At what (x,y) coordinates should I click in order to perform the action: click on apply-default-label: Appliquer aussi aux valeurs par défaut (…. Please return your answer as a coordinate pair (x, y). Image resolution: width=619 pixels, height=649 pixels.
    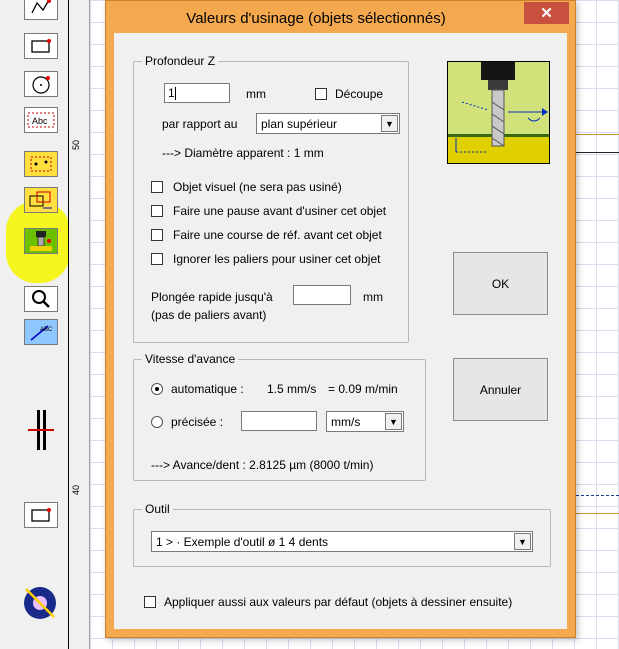
    Looking at the image, I should click on (338, 602).